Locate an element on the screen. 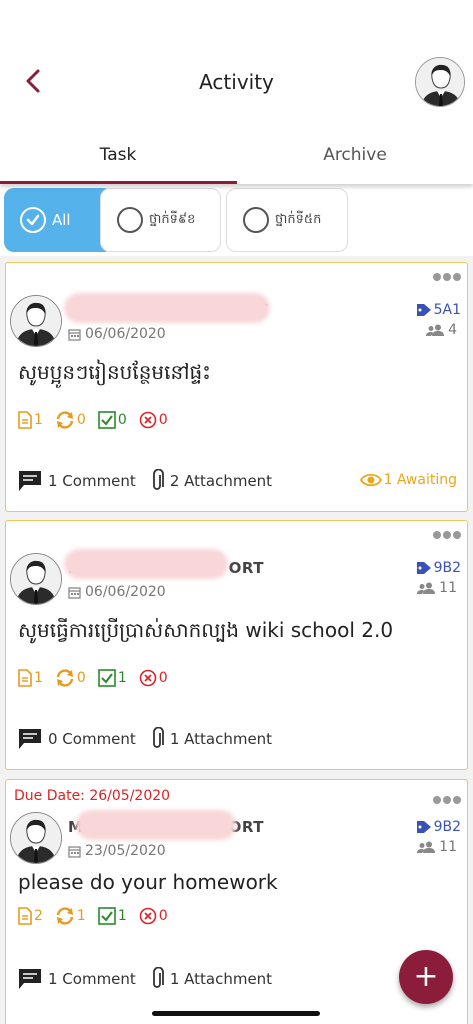 This screenshot has width=473, height=1024. filter-class-5a: ថ្នាក់ទី៥ក is located at coordinates (287, 220).